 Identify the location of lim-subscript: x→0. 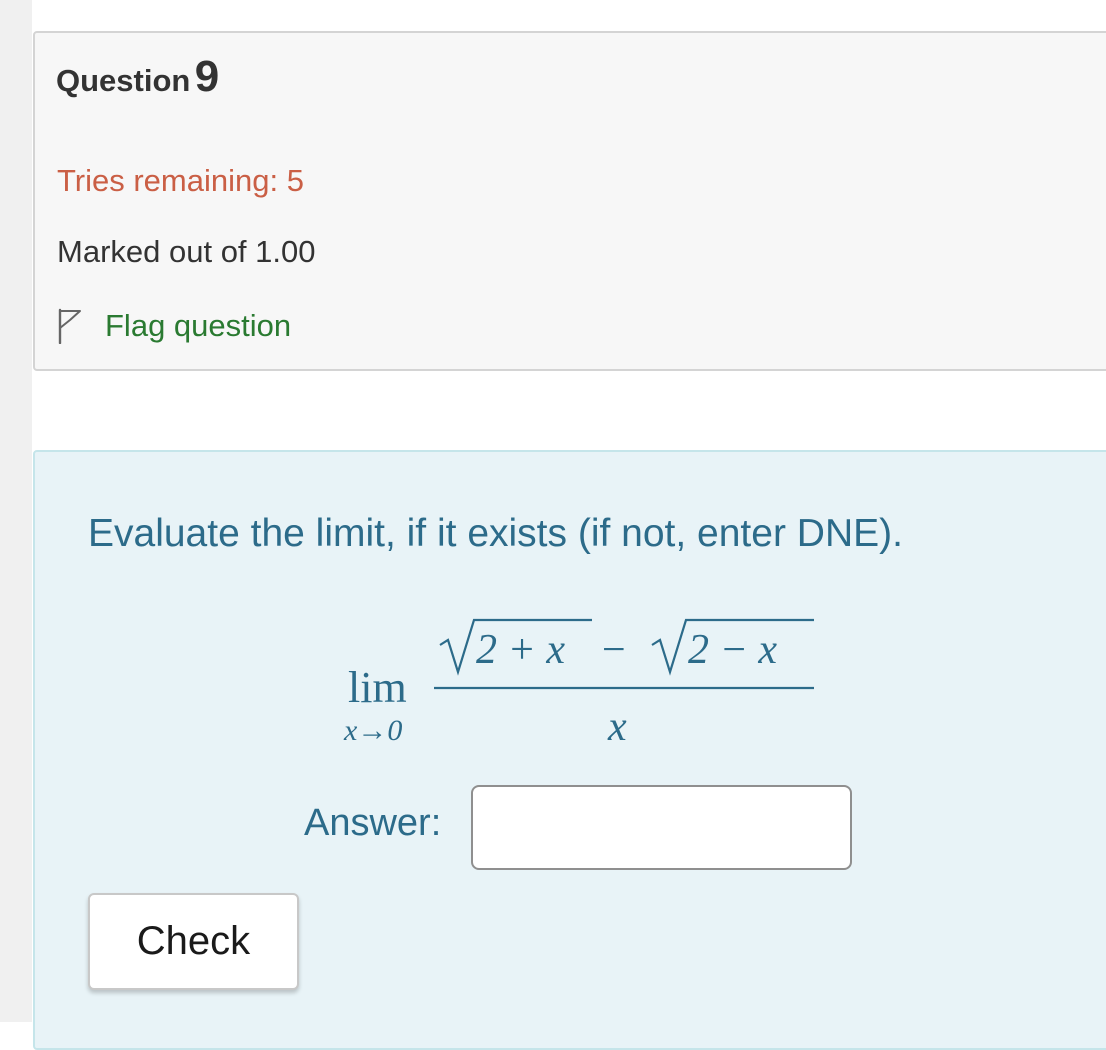
(372, 730).